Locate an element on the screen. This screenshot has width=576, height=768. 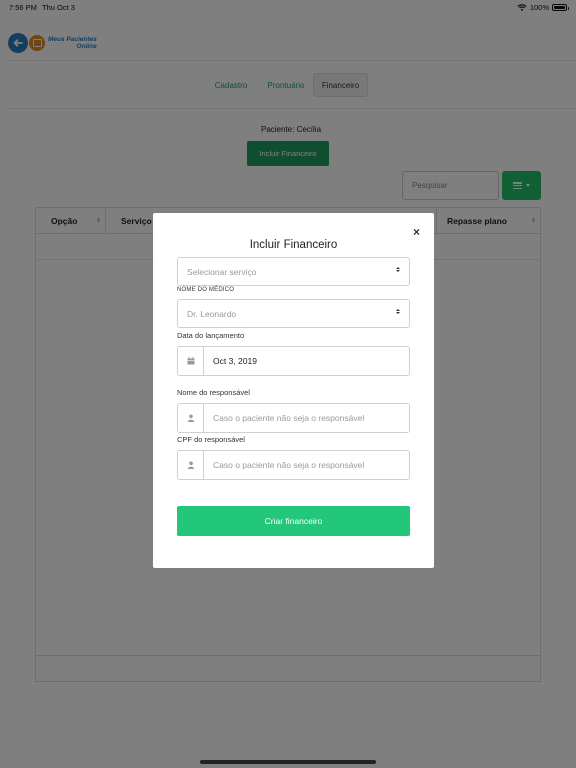
home-indicator is located at coordinates (288, 762).